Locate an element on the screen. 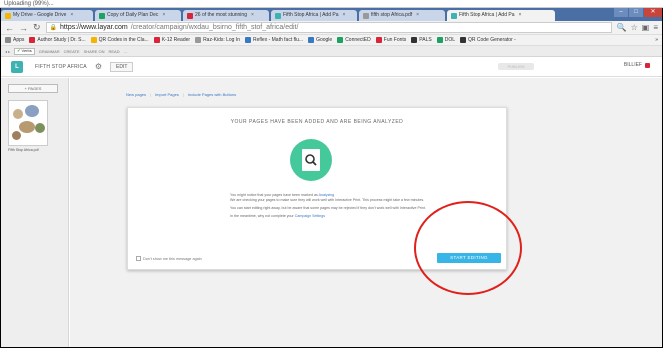  tab-label: Fifth Stop Africa | Add Pa is located at coordinates (311, 15).